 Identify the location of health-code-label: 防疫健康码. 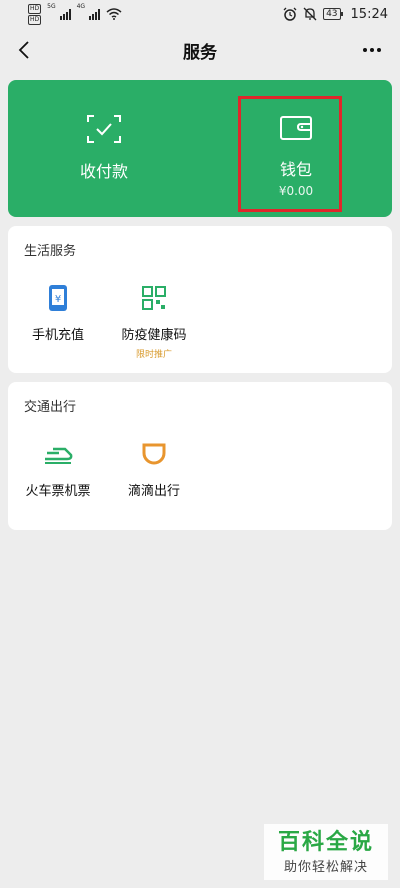
(154, 335).